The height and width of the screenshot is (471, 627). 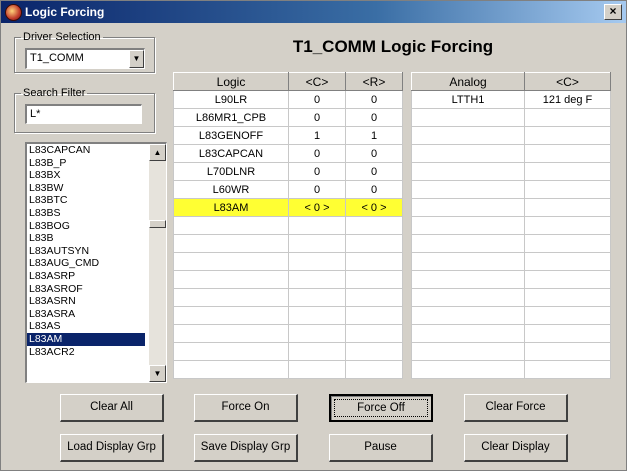 What do you see at coordinates (511, 99) in the screenshot?
I see `table-row: LTTH1 121 deg F` at bounding box center [511, 99].